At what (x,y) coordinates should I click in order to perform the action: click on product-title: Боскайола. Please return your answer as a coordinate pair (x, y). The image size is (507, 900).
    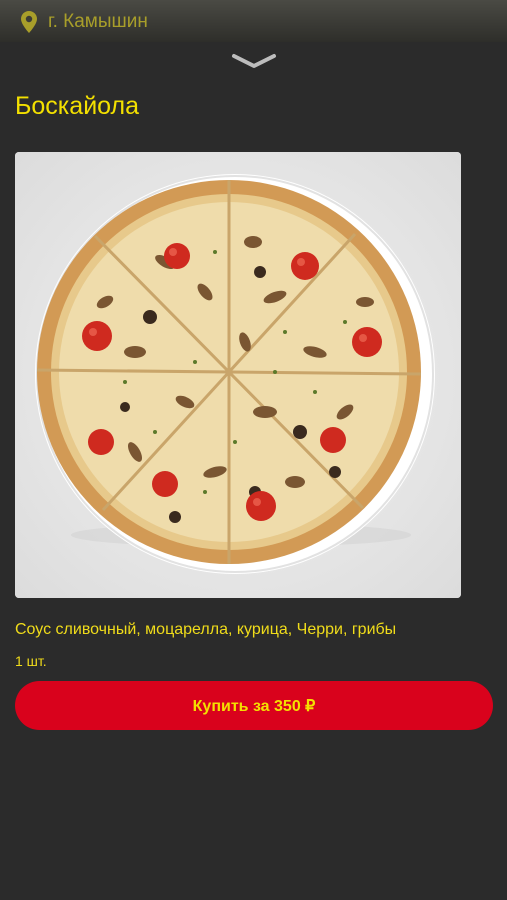
    Looking at the image, I should click on (77, 106).